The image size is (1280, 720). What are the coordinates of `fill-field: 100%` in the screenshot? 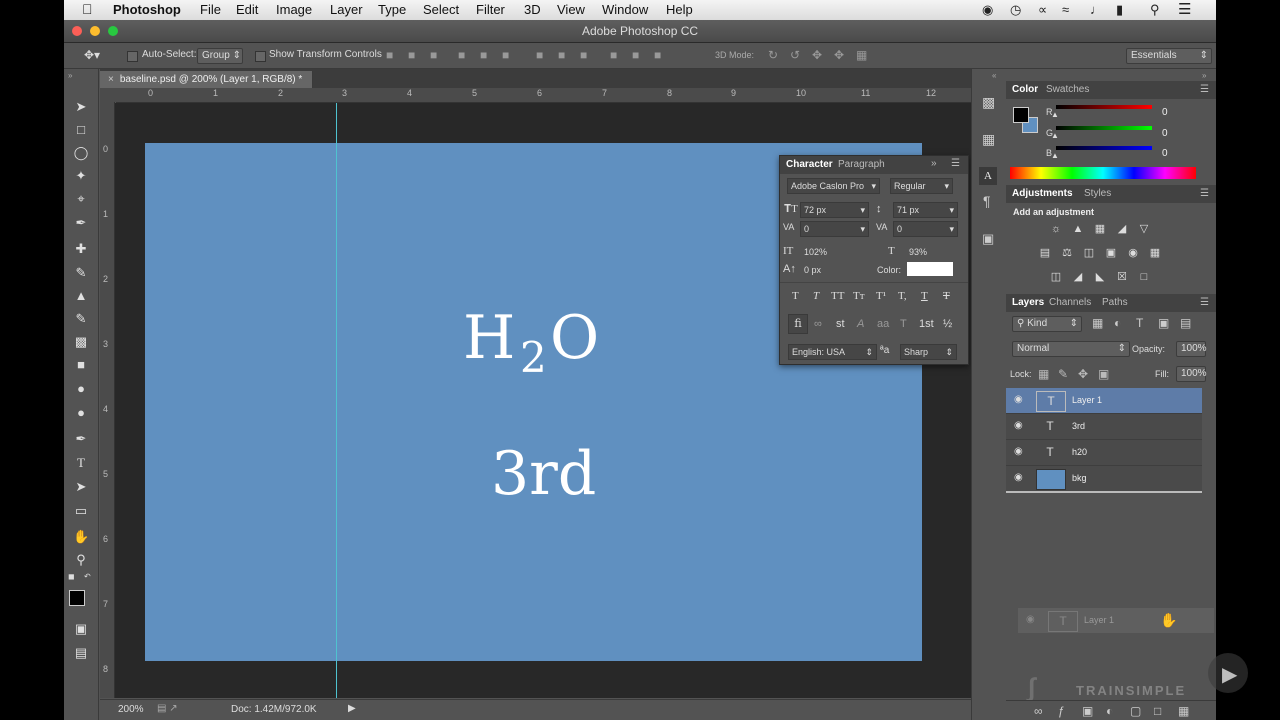 It's located at (1191, 374).